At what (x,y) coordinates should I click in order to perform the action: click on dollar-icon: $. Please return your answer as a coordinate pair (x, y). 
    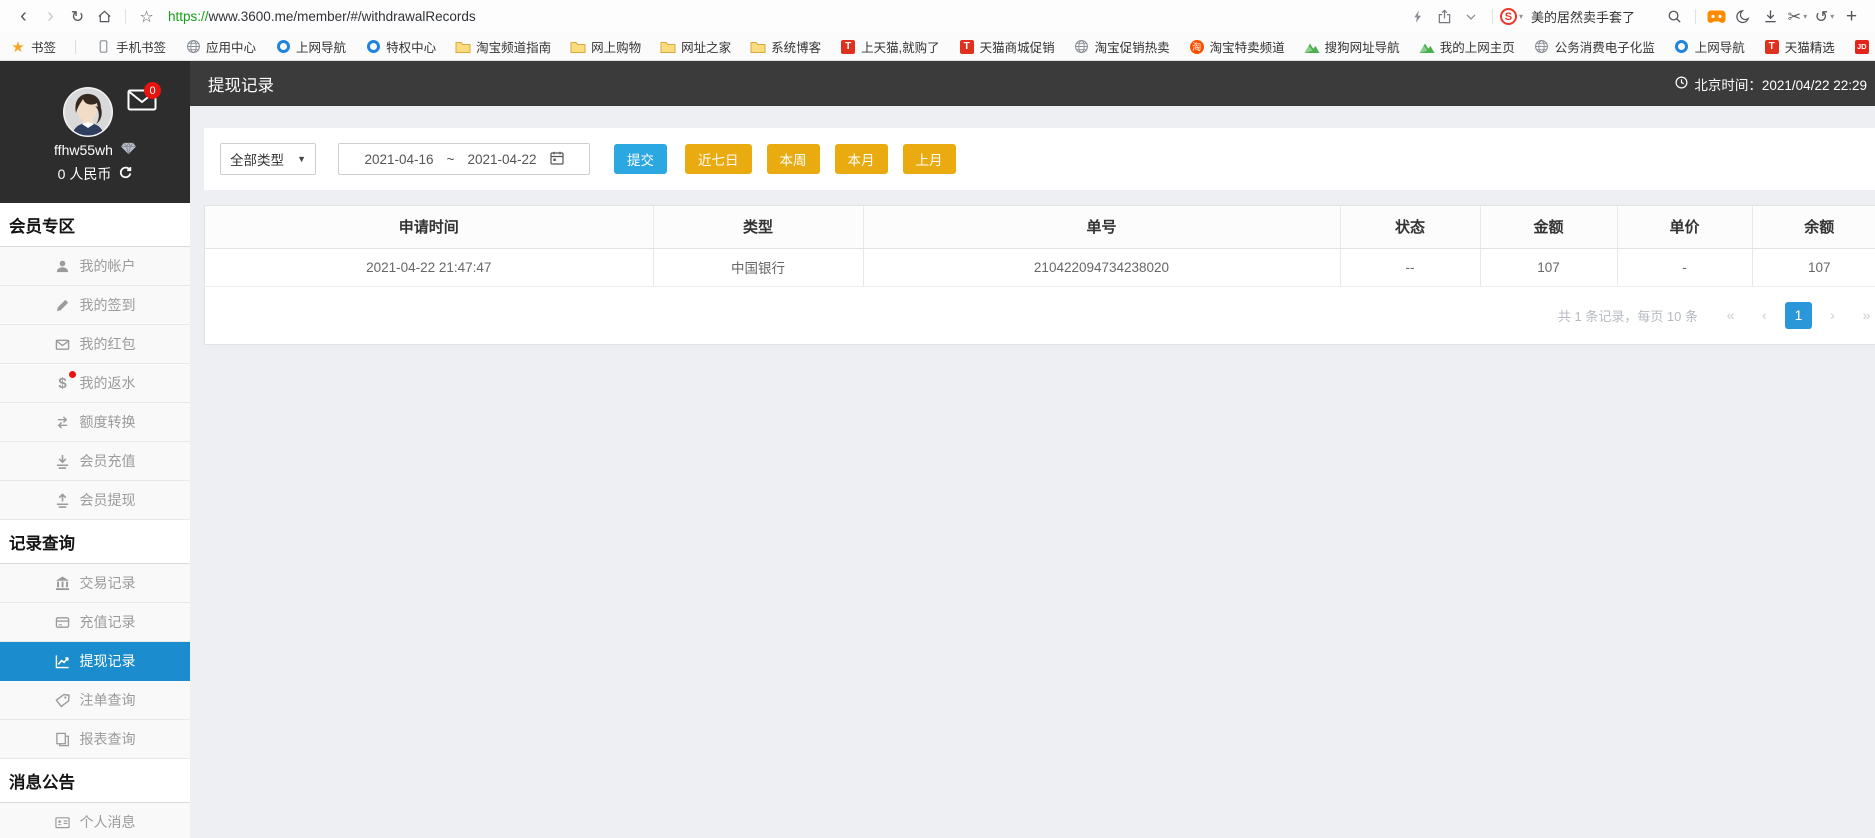
    Looking at the image, I should click on (65, 381).